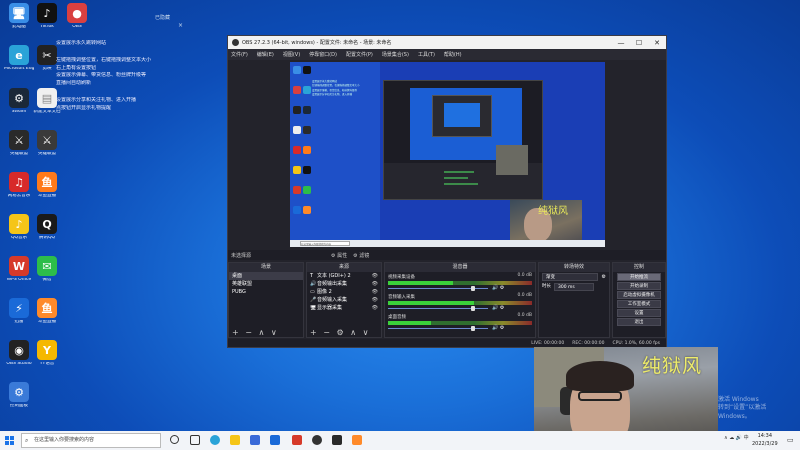 This screenshot has height=450, width=800. I want to click on menu-item: 停靠窗口(D), so click(323, 54).